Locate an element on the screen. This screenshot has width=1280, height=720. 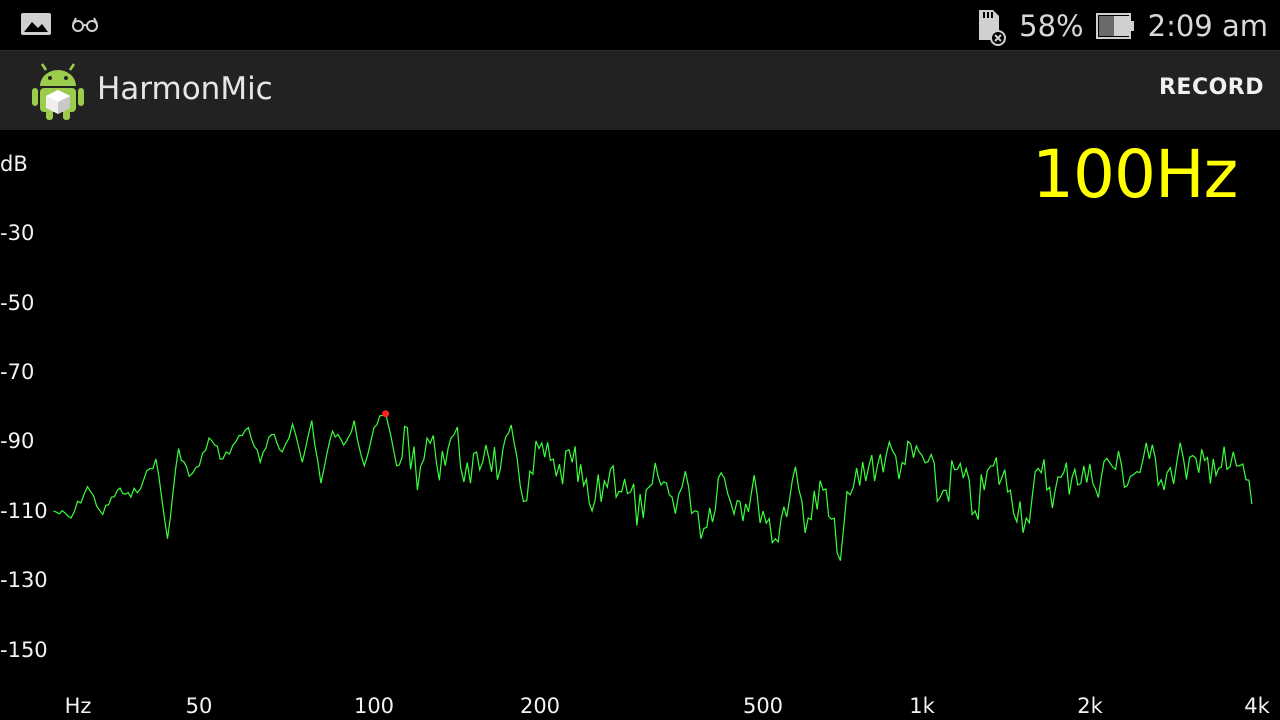
x-tick-label: 200 is located at coordinates (540, 706).